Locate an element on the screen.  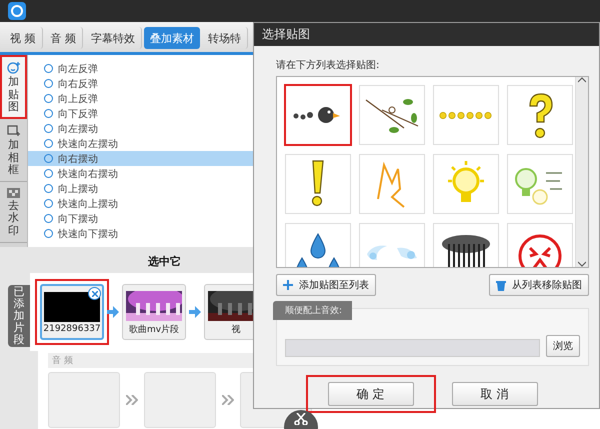
dots-drawing is located at coordinates (466, 115).